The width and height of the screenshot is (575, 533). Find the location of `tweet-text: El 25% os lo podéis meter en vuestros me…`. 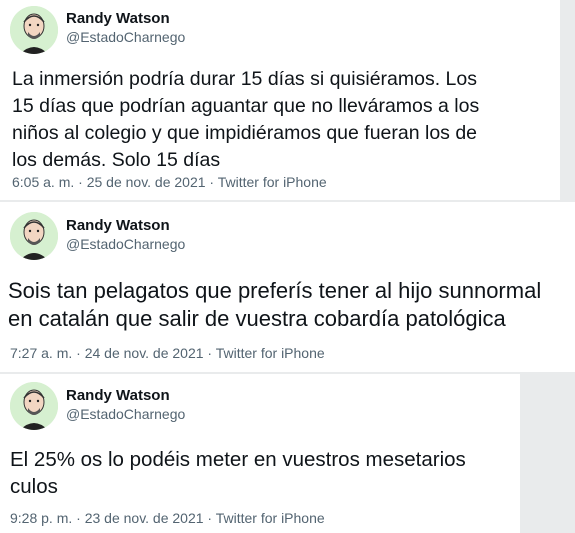

tweet-text: El 25% os lo podéis meter en vuestros me… is located at coordinates (238, 473).